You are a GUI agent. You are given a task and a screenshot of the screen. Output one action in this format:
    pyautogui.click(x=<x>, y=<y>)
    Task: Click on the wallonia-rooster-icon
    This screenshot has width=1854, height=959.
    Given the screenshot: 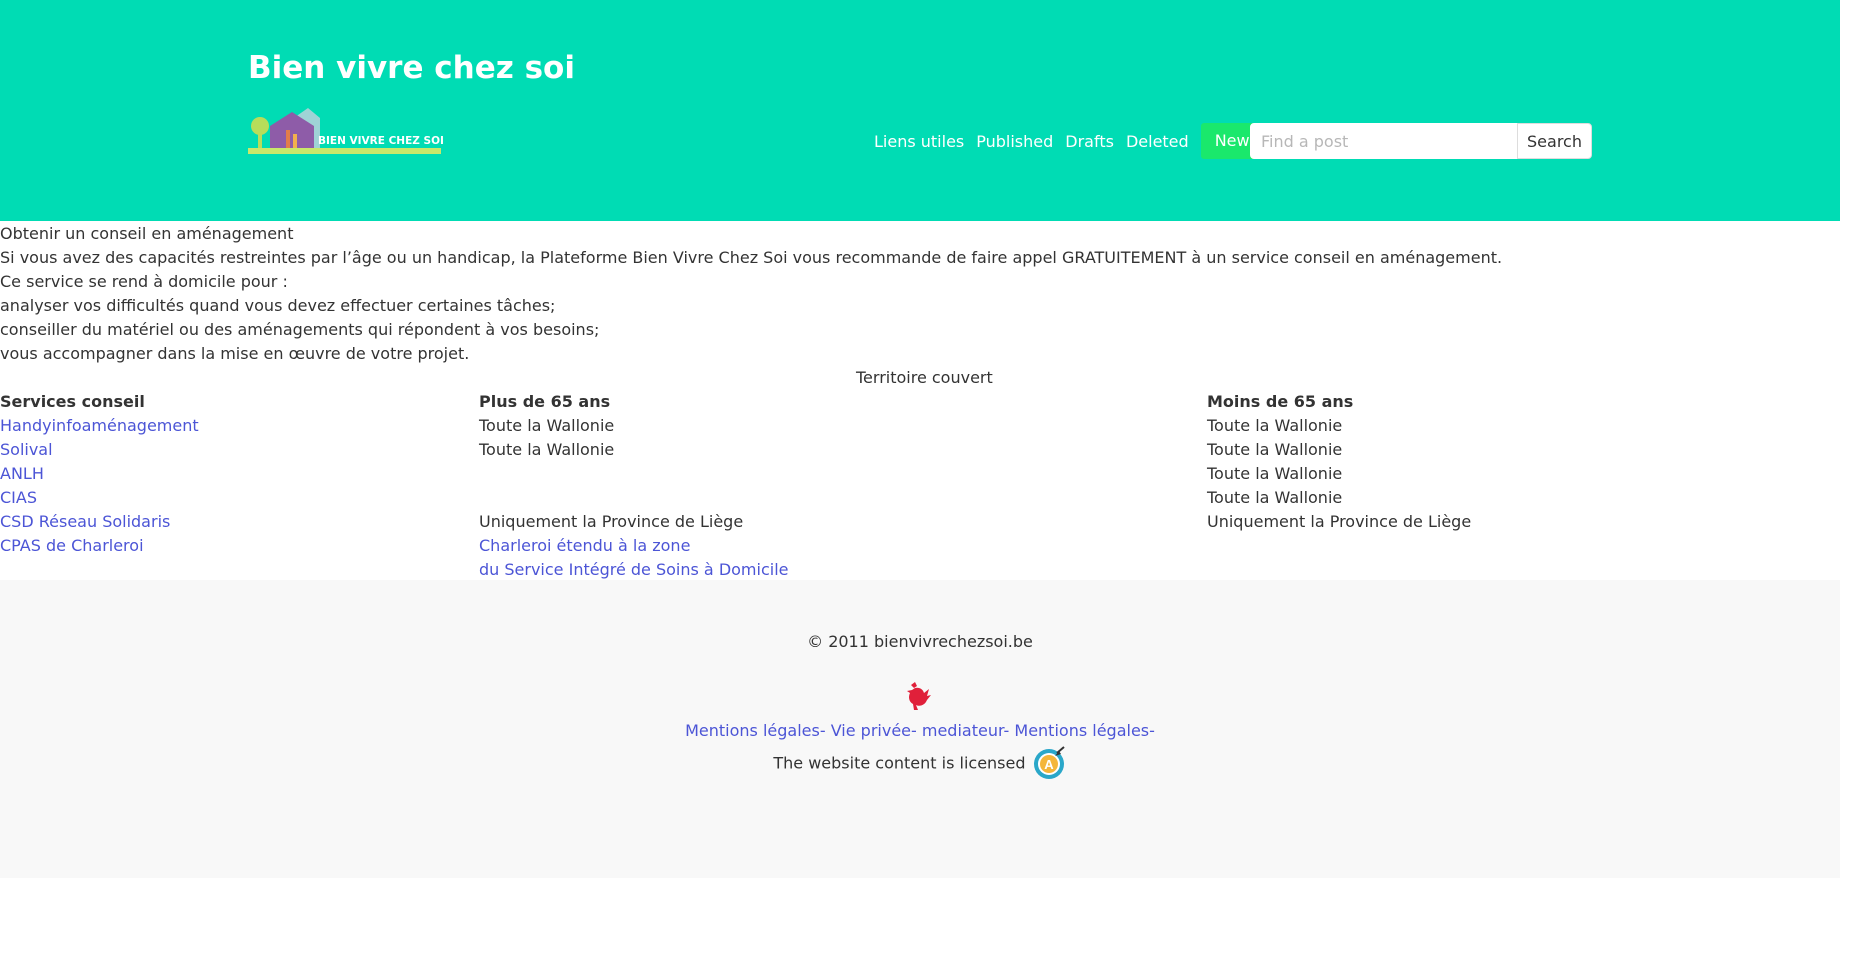 What is the action you would take?
    pyautogui.click(x=919, y=696)
    